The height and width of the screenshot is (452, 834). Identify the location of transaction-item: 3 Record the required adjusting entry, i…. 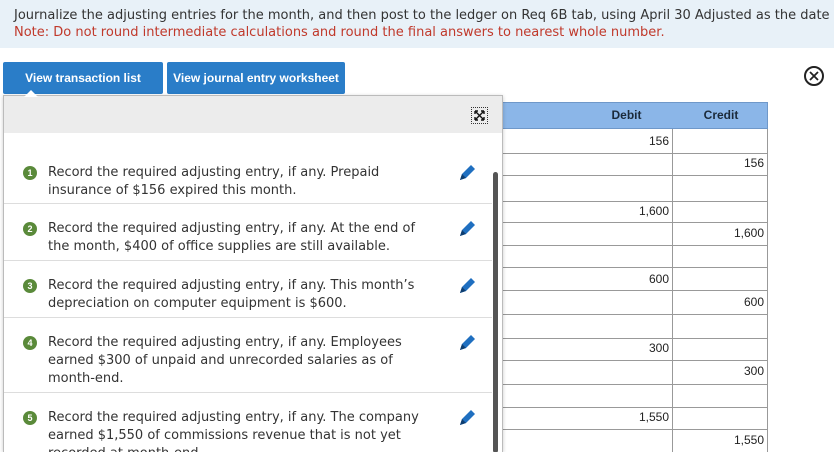
(248, 289).